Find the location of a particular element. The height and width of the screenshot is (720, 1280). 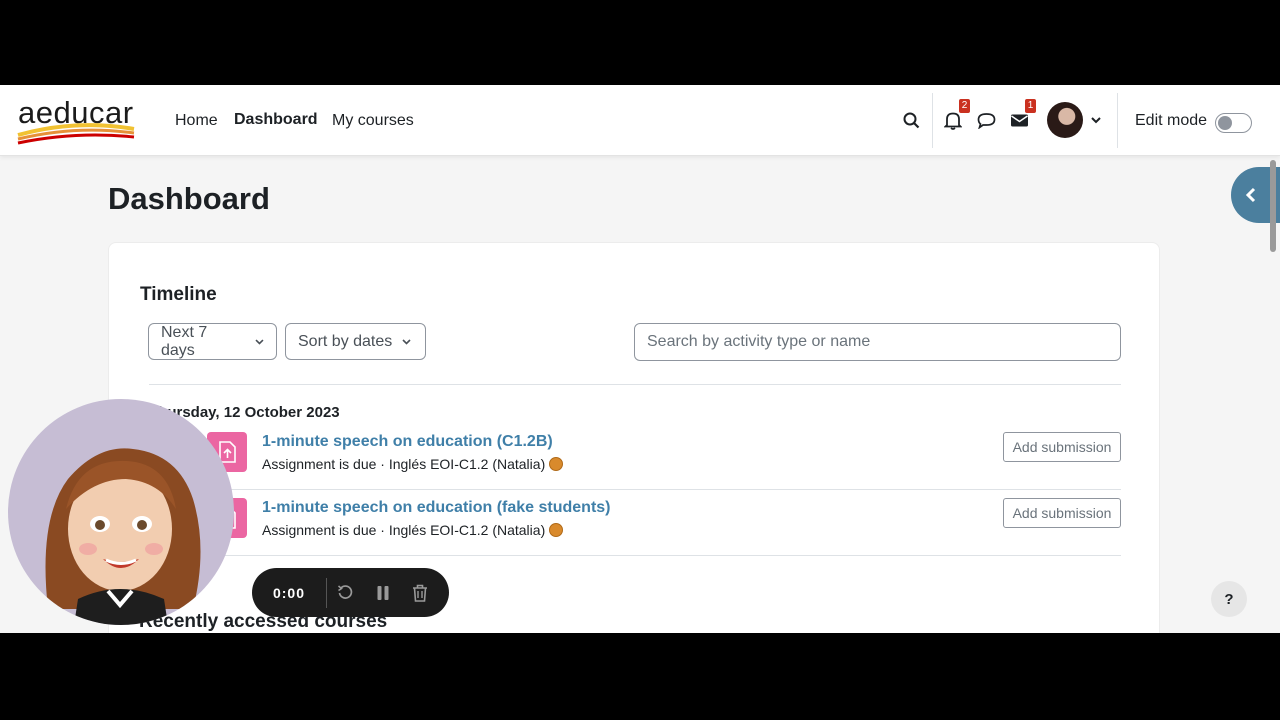

nav-my-courses: My courses is located at coordinates (373, 121).